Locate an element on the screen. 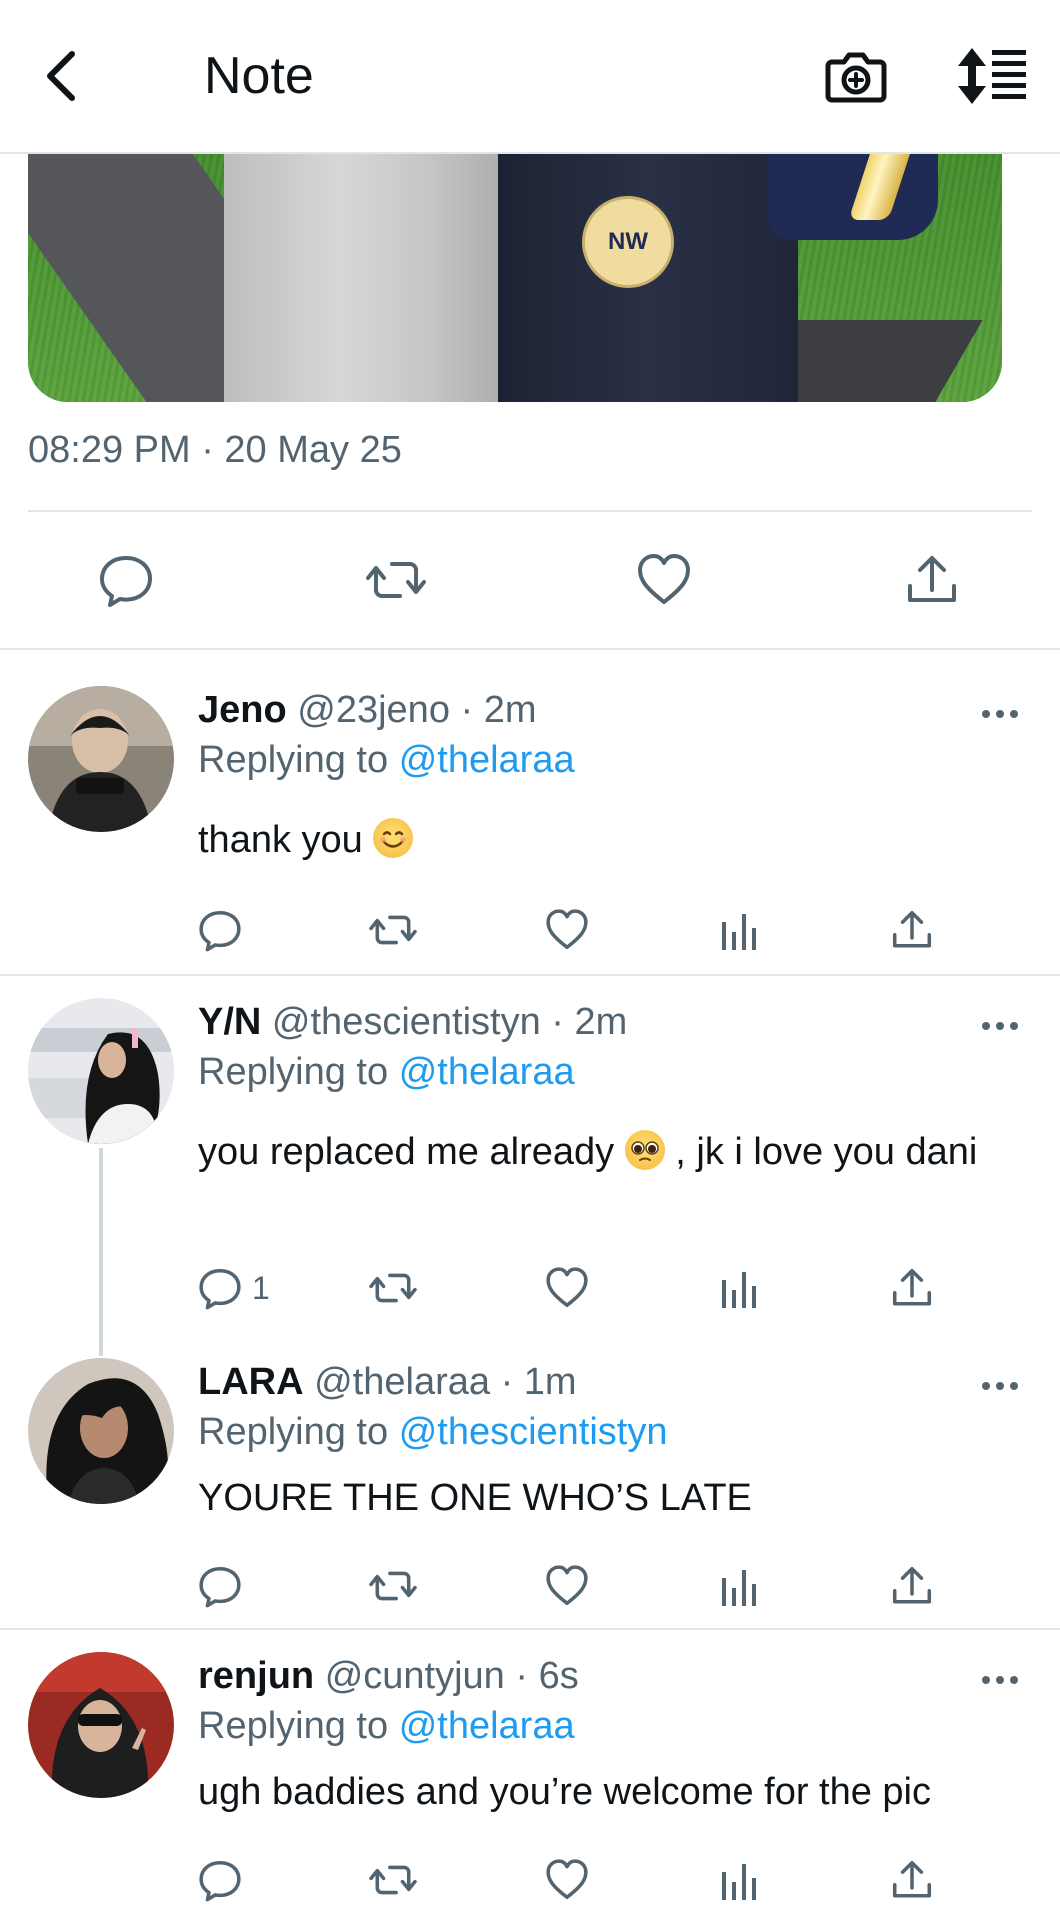  display-name: renjun is located at coordinates (256, 1676).